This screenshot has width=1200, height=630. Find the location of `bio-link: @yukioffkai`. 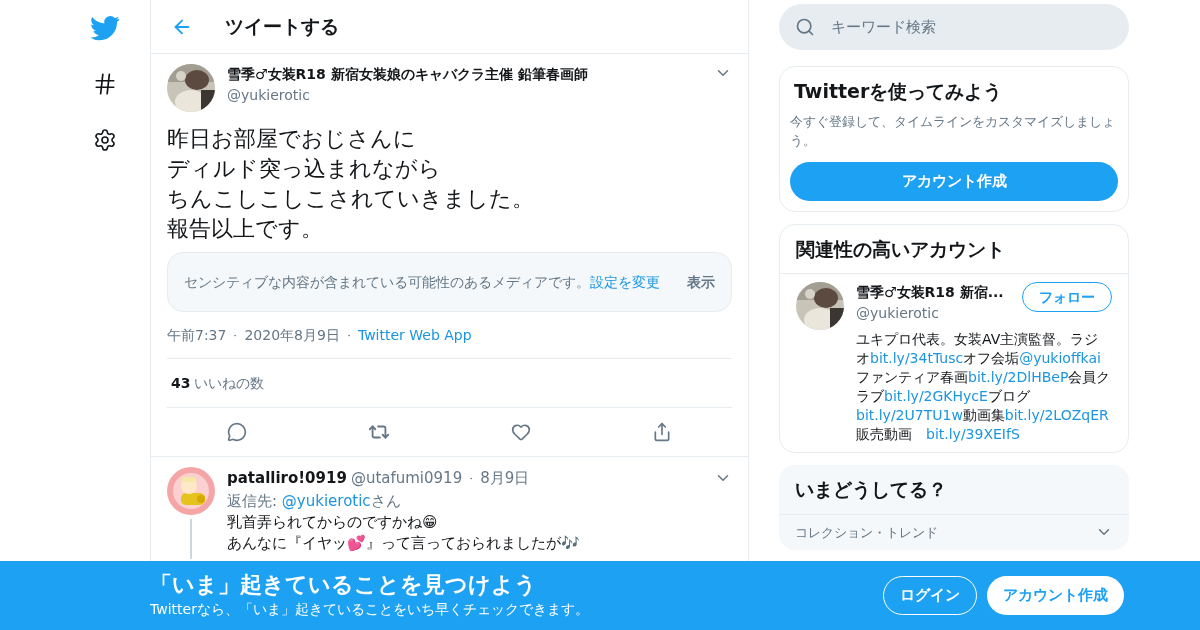

bio-link: @yukioffkai is located at coordinates (1060, 358).